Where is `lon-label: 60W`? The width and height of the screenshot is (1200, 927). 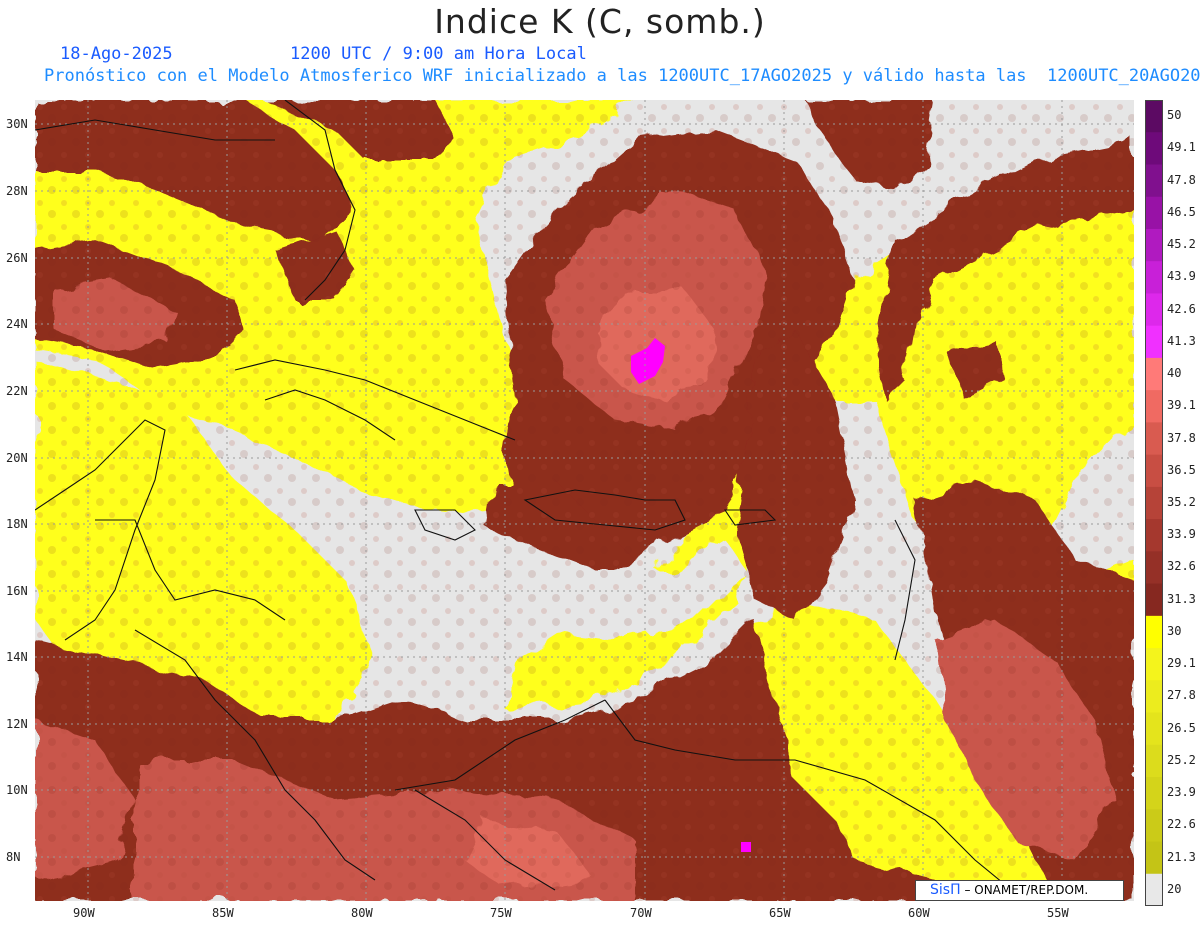 lon-label: 60W is located at coordinates (919, 913).